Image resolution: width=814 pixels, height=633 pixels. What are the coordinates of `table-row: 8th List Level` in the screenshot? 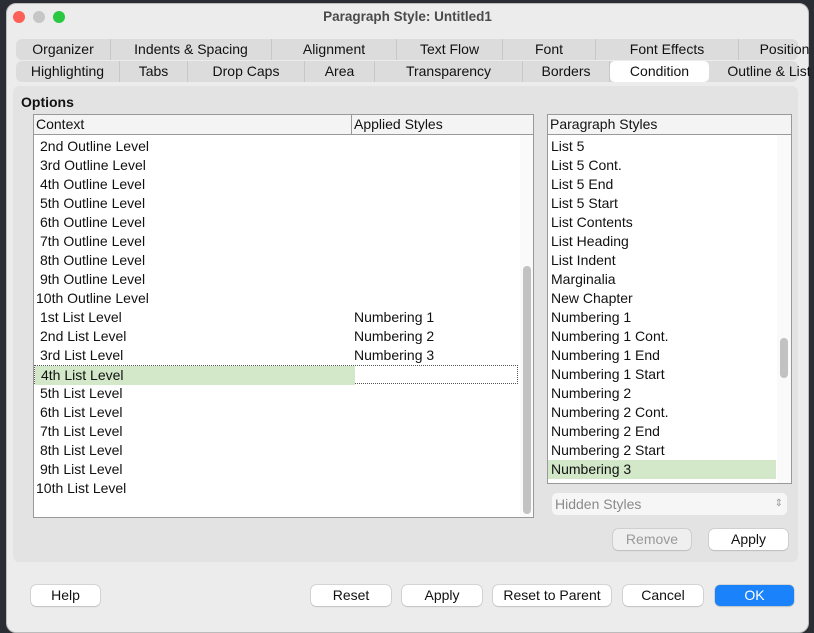 It's located at (276, 450).